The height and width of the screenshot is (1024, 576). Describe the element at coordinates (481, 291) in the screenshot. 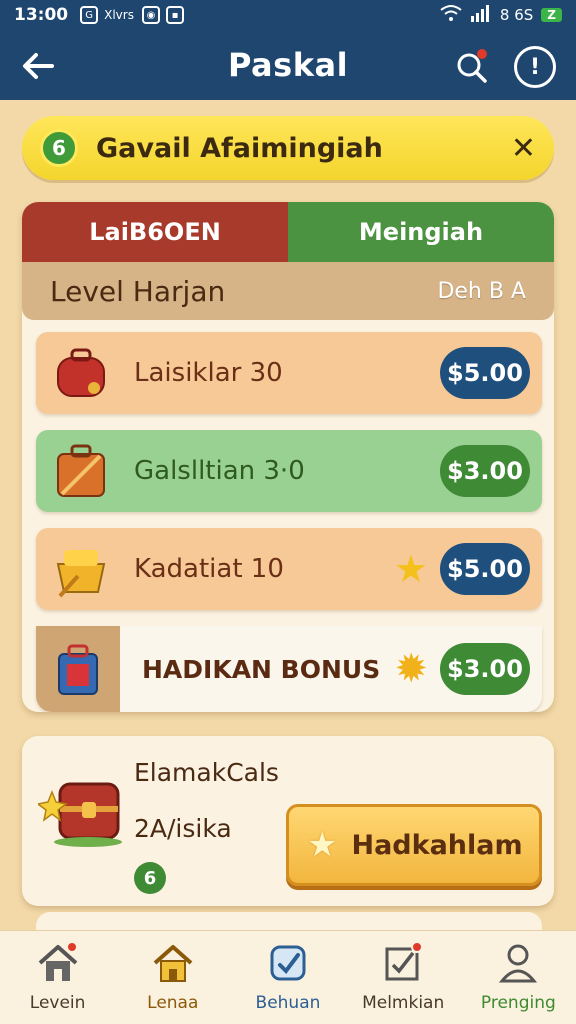

I see `section-subheading: Deh B A` at that location.